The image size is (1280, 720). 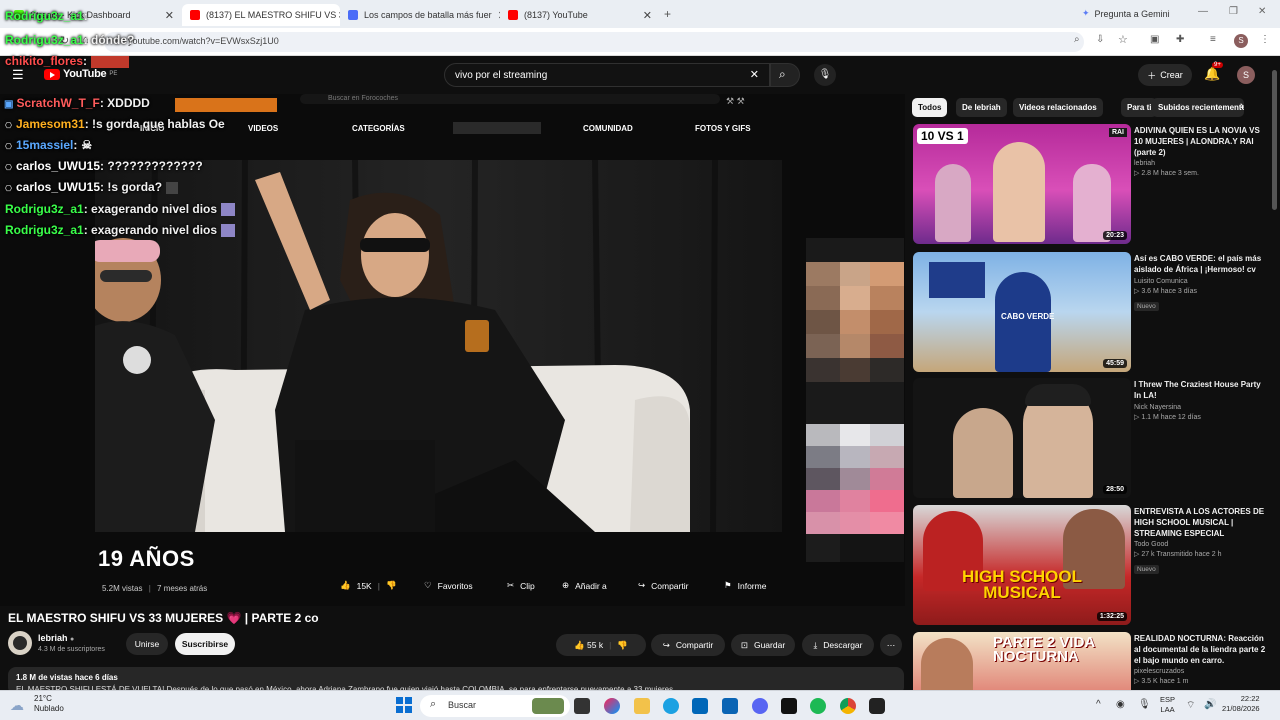 What do you see at coordinates (930, 107) in the screenshot?
I see `chip-all: Todos` at bounding box center [930, 107].